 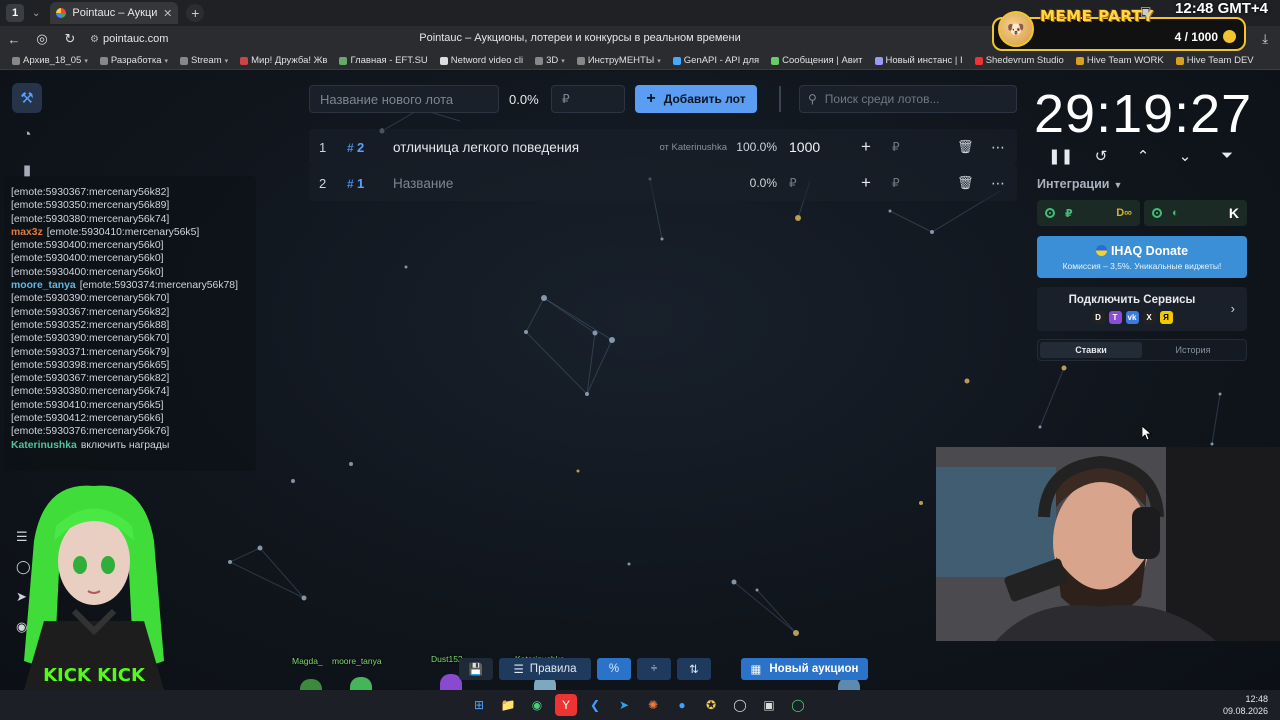 I want to click on integration-kick: ◐ K, so click(x=1195, y=213).